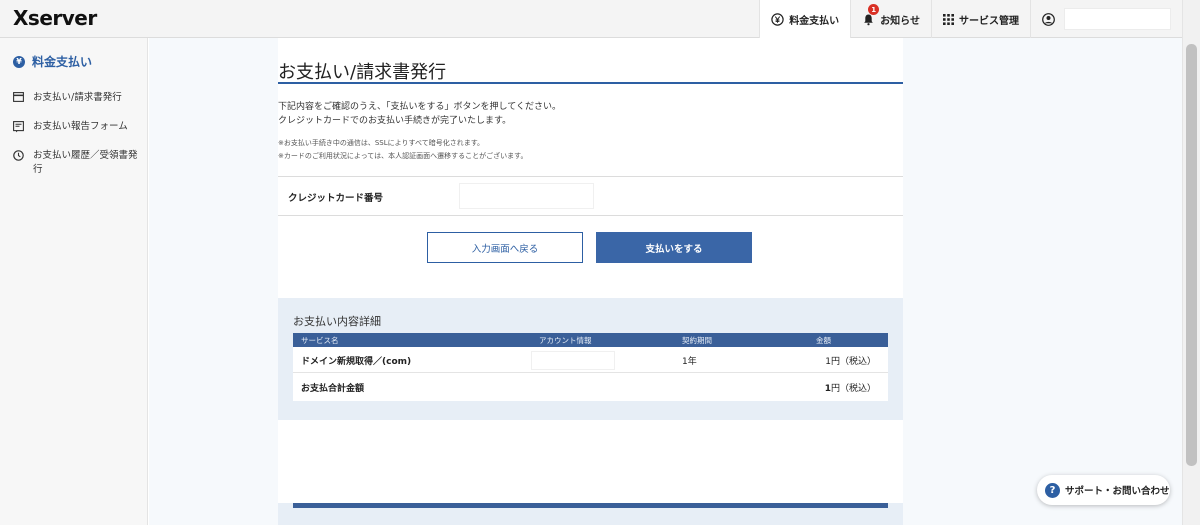 The width and height of the screenshot is (1200, 525). I want to click on scrollbar-thumb, so click(1191, 255).